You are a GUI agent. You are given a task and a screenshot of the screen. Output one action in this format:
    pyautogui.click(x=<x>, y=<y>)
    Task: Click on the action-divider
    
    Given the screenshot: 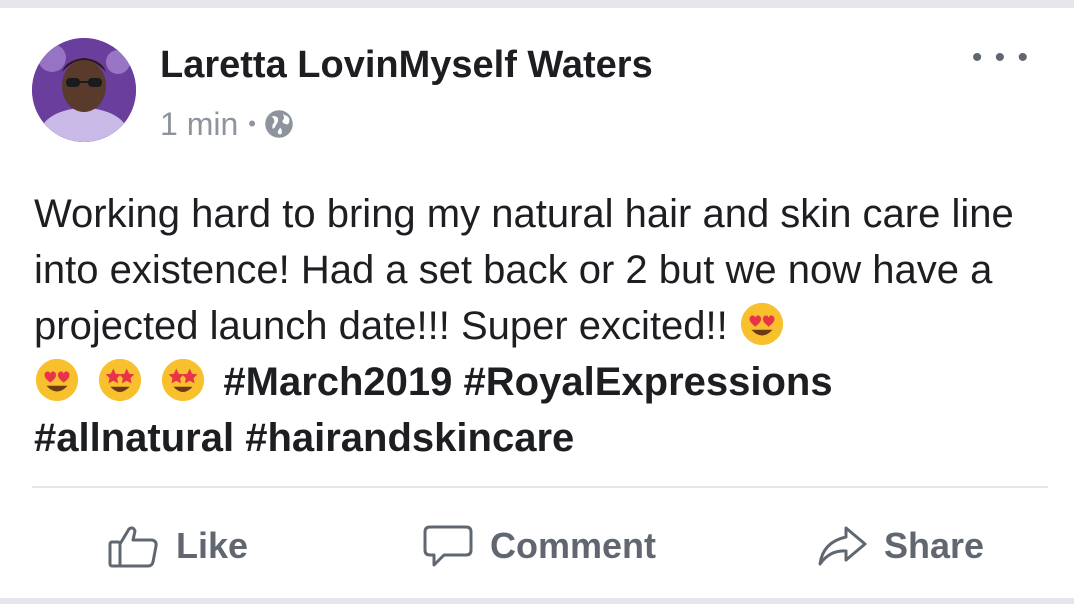 What is the action you would take?
    pyautogui.click(x=540, y=487)
    